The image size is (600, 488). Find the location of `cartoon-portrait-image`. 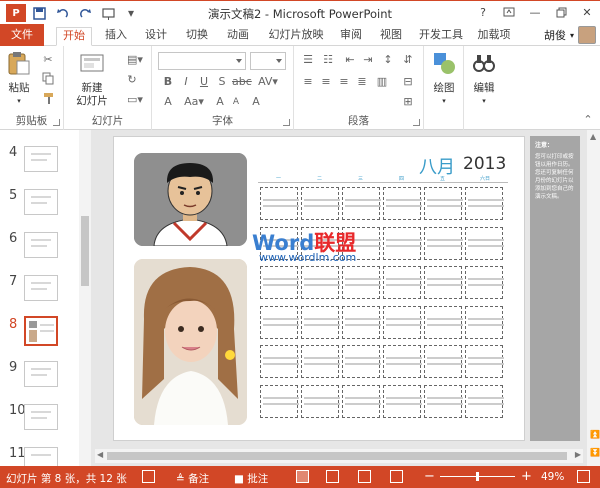

cartoon-portrait-image is located at coordinates (190, 199).